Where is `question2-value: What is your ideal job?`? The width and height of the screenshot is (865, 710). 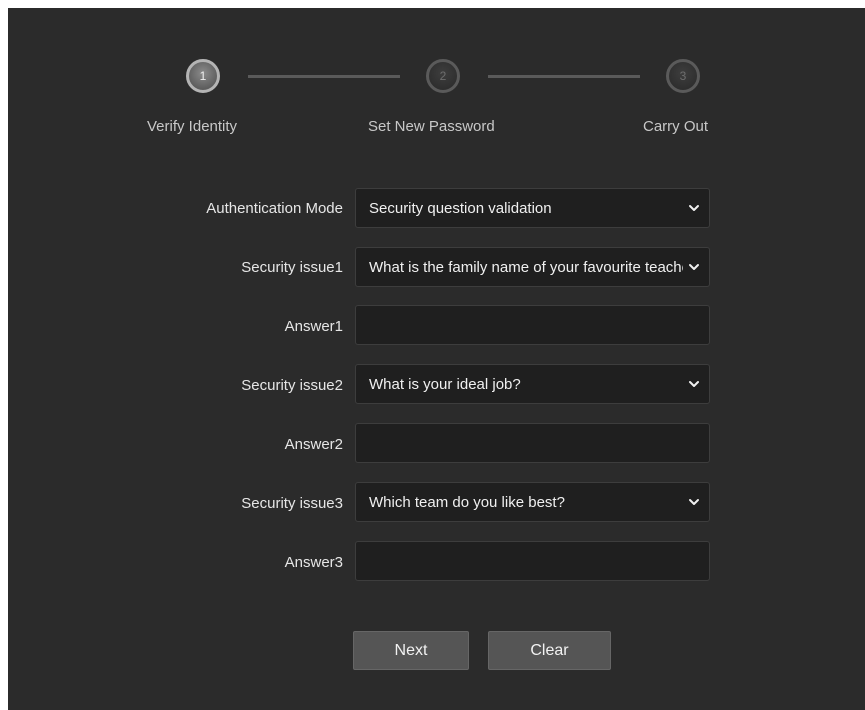
question2-value: What is your ideal job? is located at coordinates (445, 384).